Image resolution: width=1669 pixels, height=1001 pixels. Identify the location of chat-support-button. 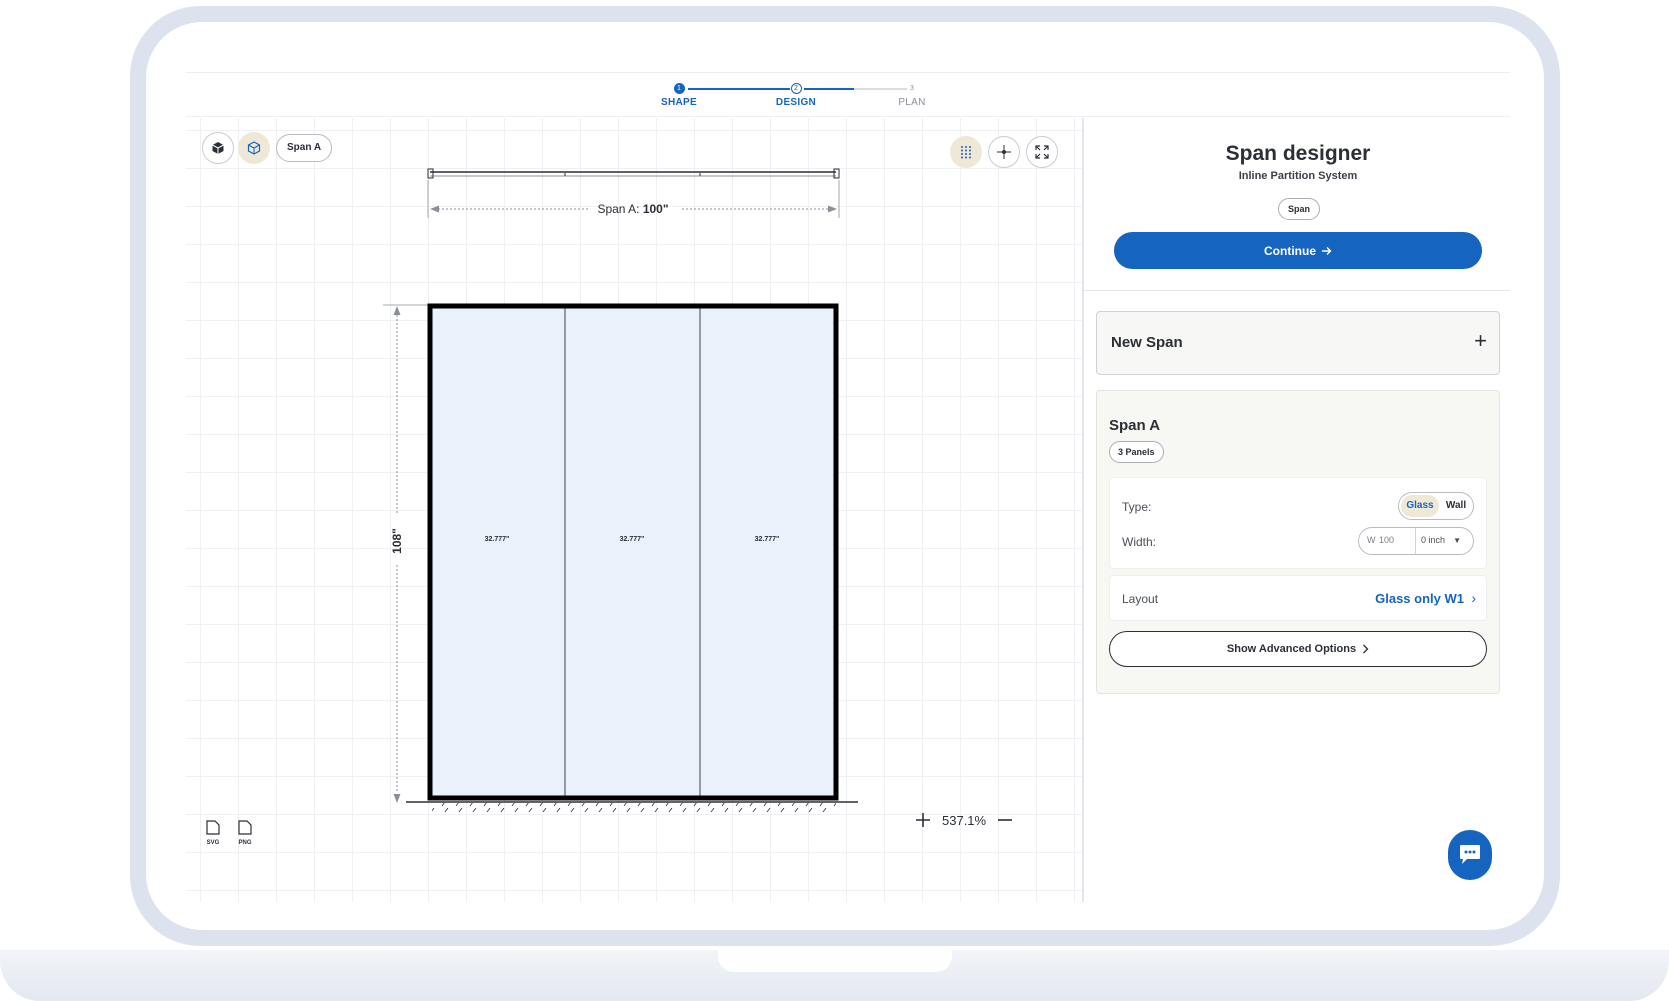
(1470, 855).